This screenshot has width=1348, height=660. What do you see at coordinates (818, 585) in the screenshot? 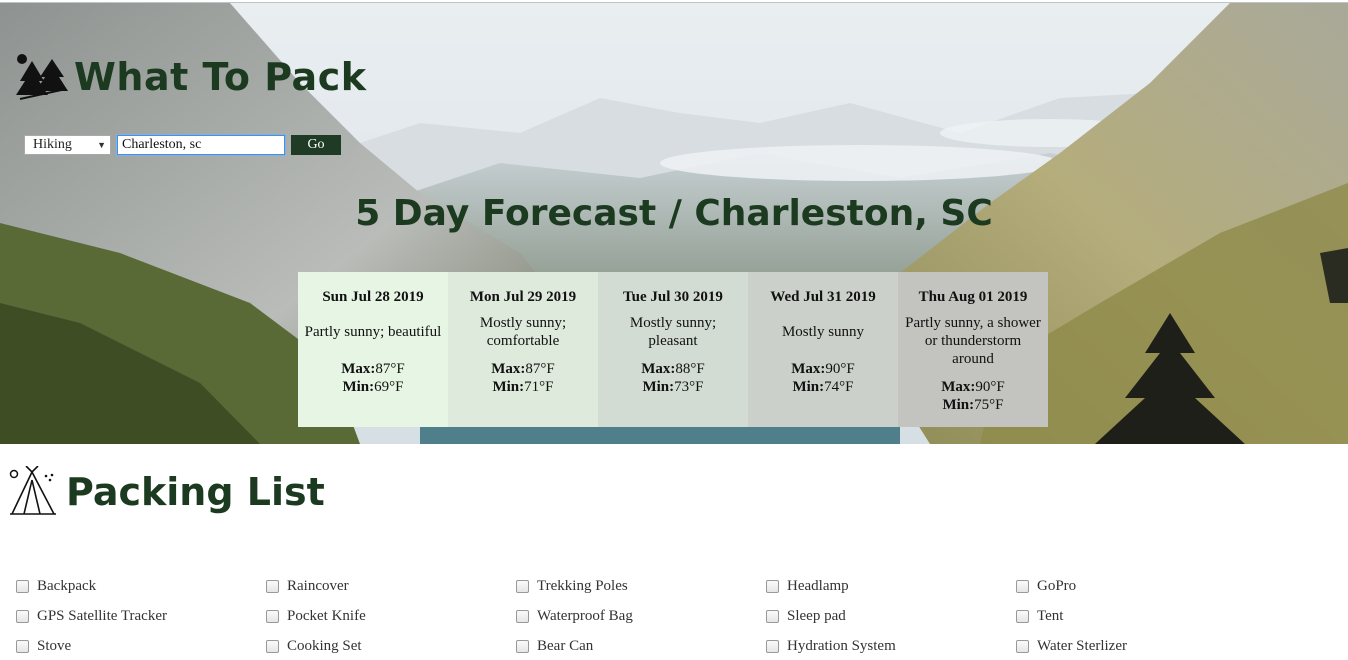
I see `item-label: Headlamp` at bounding box center [818, 585].